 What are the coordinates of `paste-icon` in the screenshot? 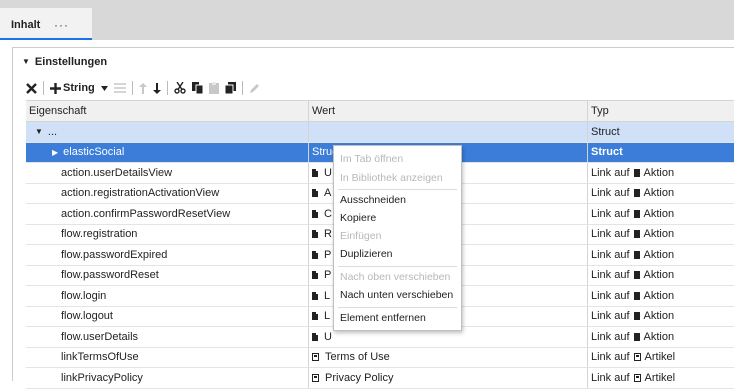 It's located at (213, 88).